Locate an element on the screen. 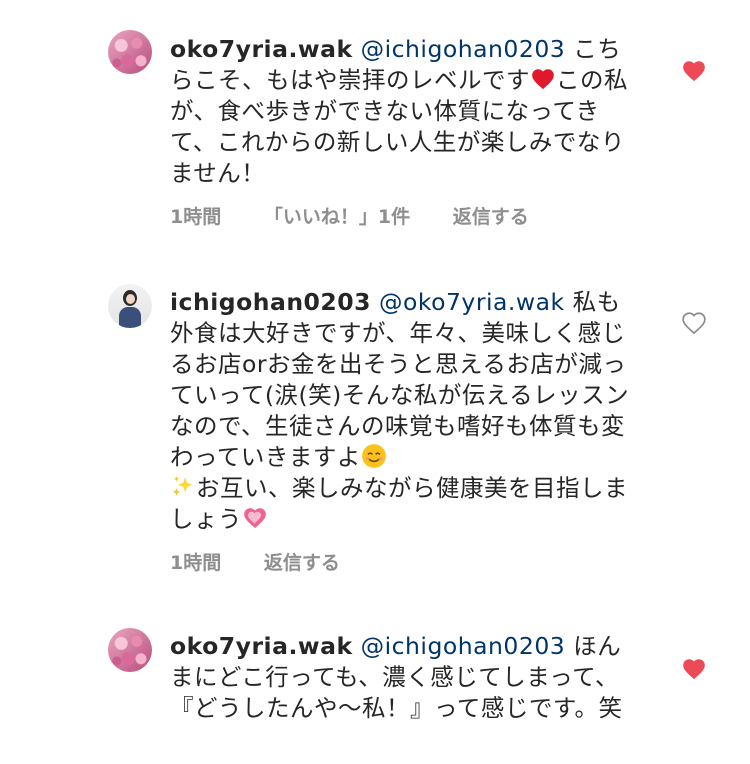 The width and height of the screenshot is (750, 764). heart-emoji is located at coordinates (543, 79).